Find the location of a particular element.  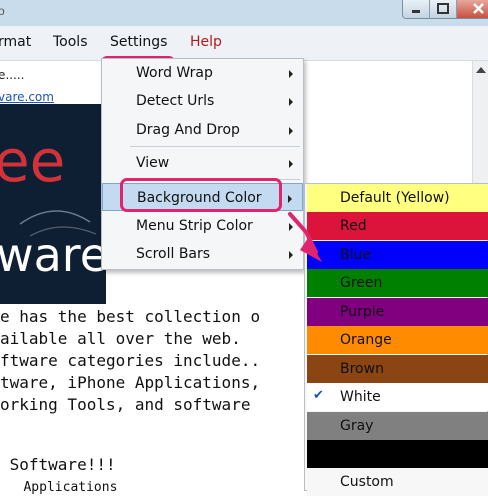

color-item-label: White is located at coordinates (360, 397).